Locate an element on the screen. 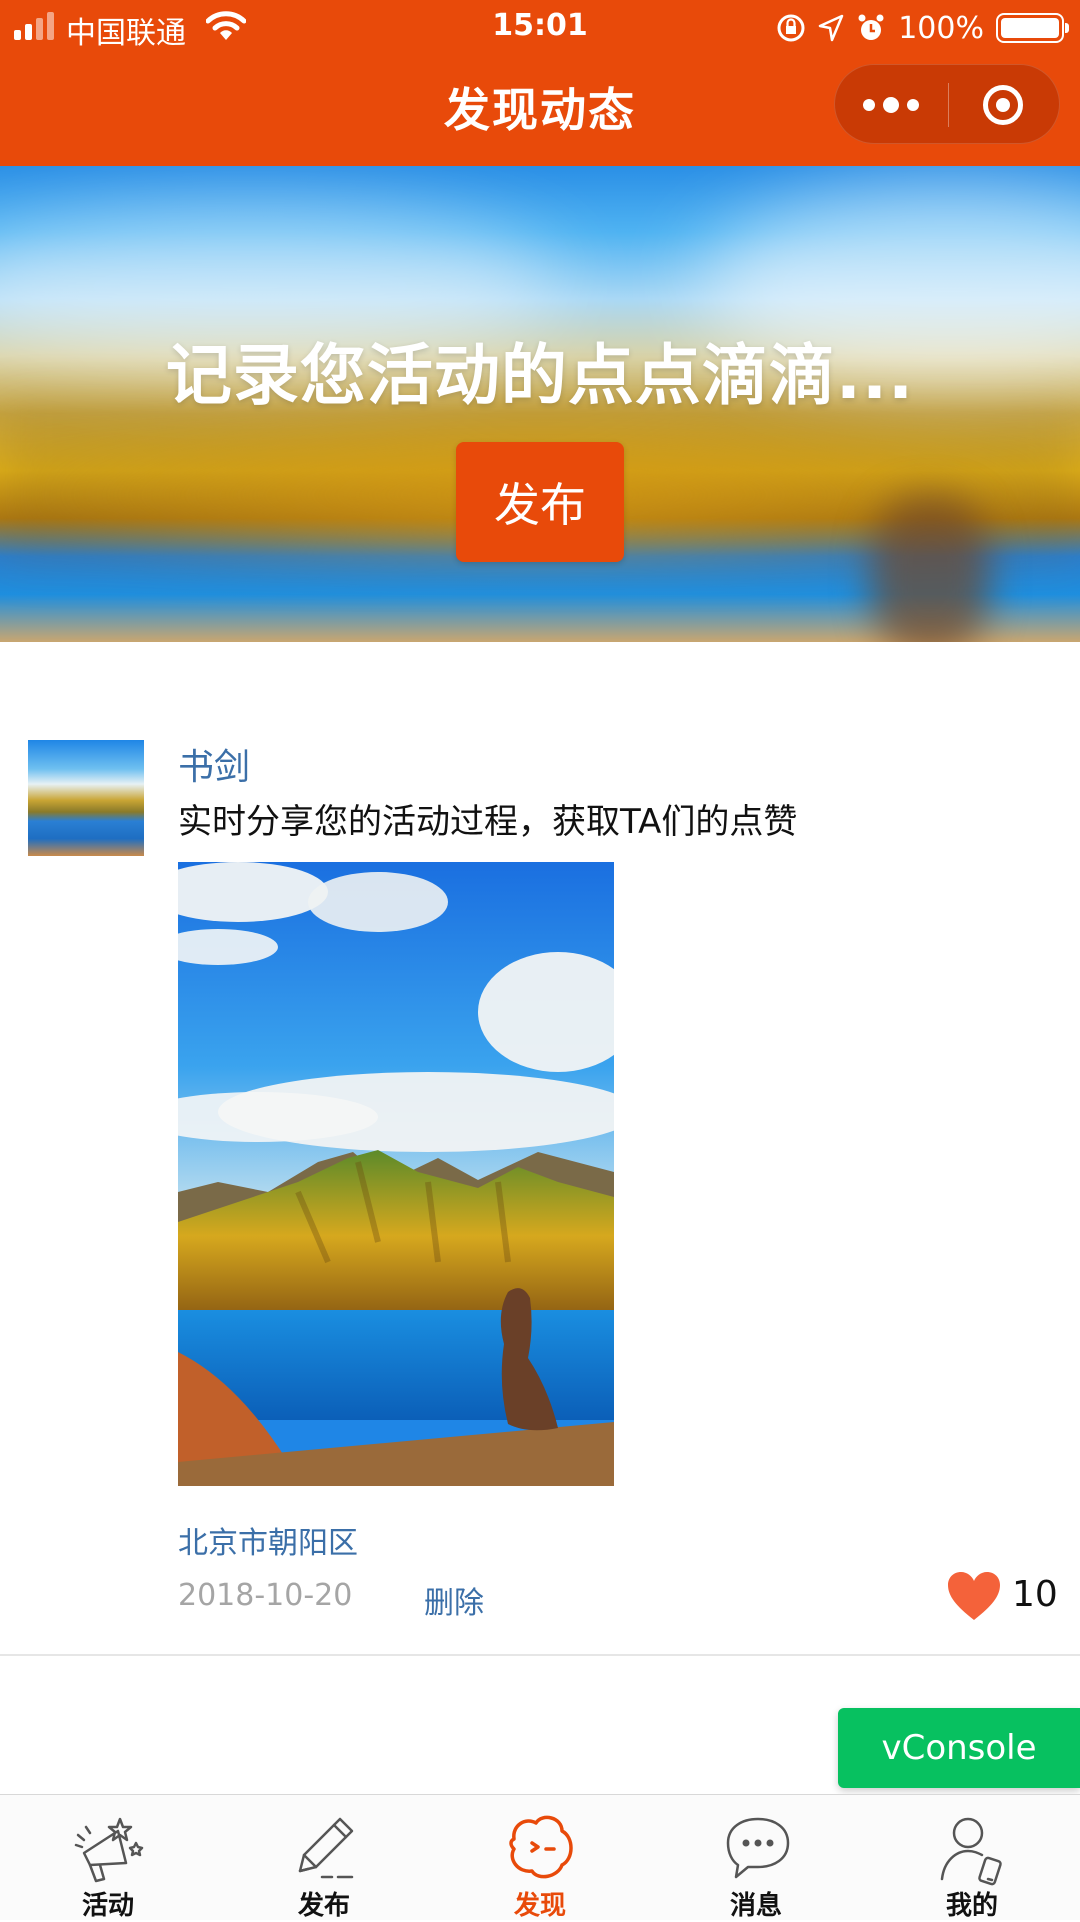 The image size is (1080, 1922). battery-icon is located at coordinates (1032, 28).